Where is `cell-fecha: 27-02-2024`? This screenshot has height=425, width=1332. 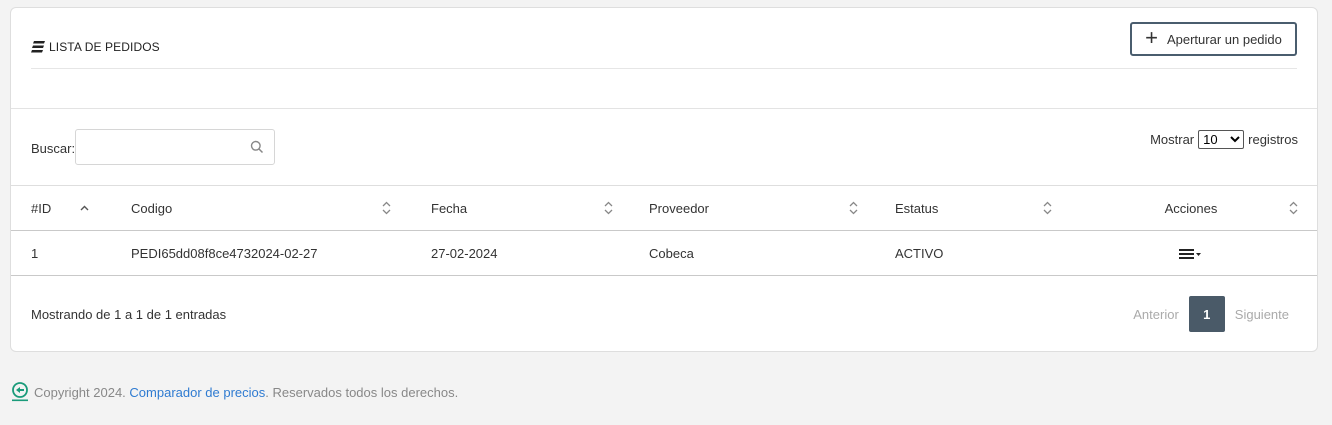 cell-fecha: 27-02-2024 is located at coordinates (520, 253).